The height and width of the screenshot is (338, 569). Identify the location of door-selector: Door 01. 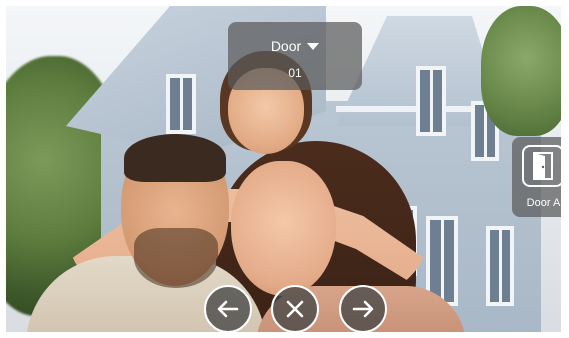
(295, 56).